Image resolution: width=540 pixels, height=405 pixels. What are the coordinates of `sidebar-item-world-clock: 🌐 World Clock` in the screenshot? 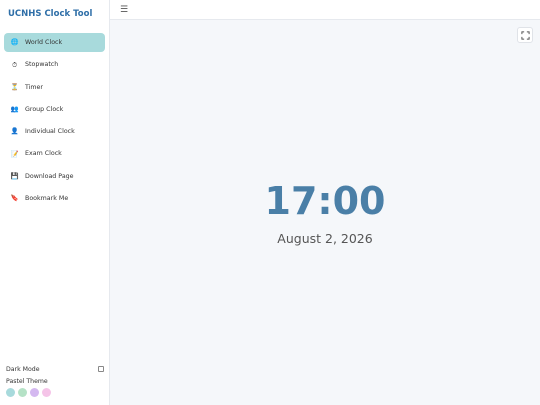 It's located at (54, 42).